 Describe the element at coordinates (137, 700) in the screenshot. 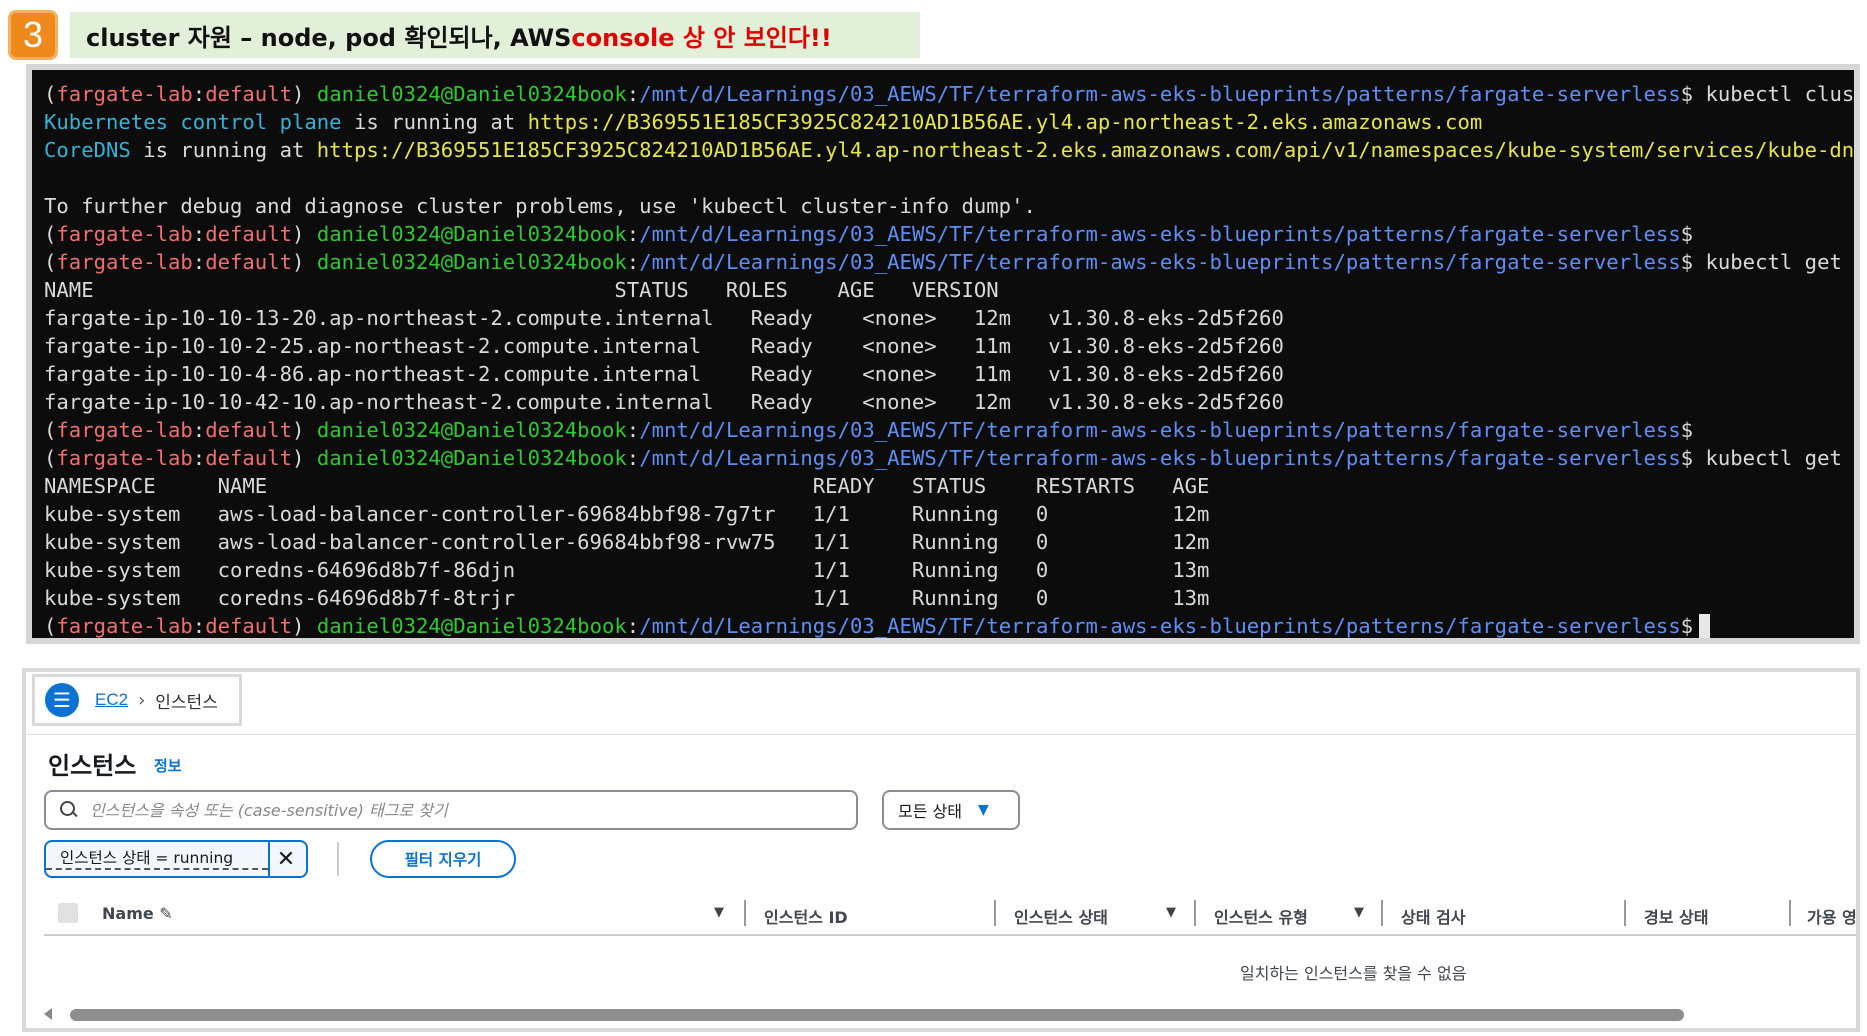

I see `breadcrumb: ☰ EC2 › 인스턴스` at that location.